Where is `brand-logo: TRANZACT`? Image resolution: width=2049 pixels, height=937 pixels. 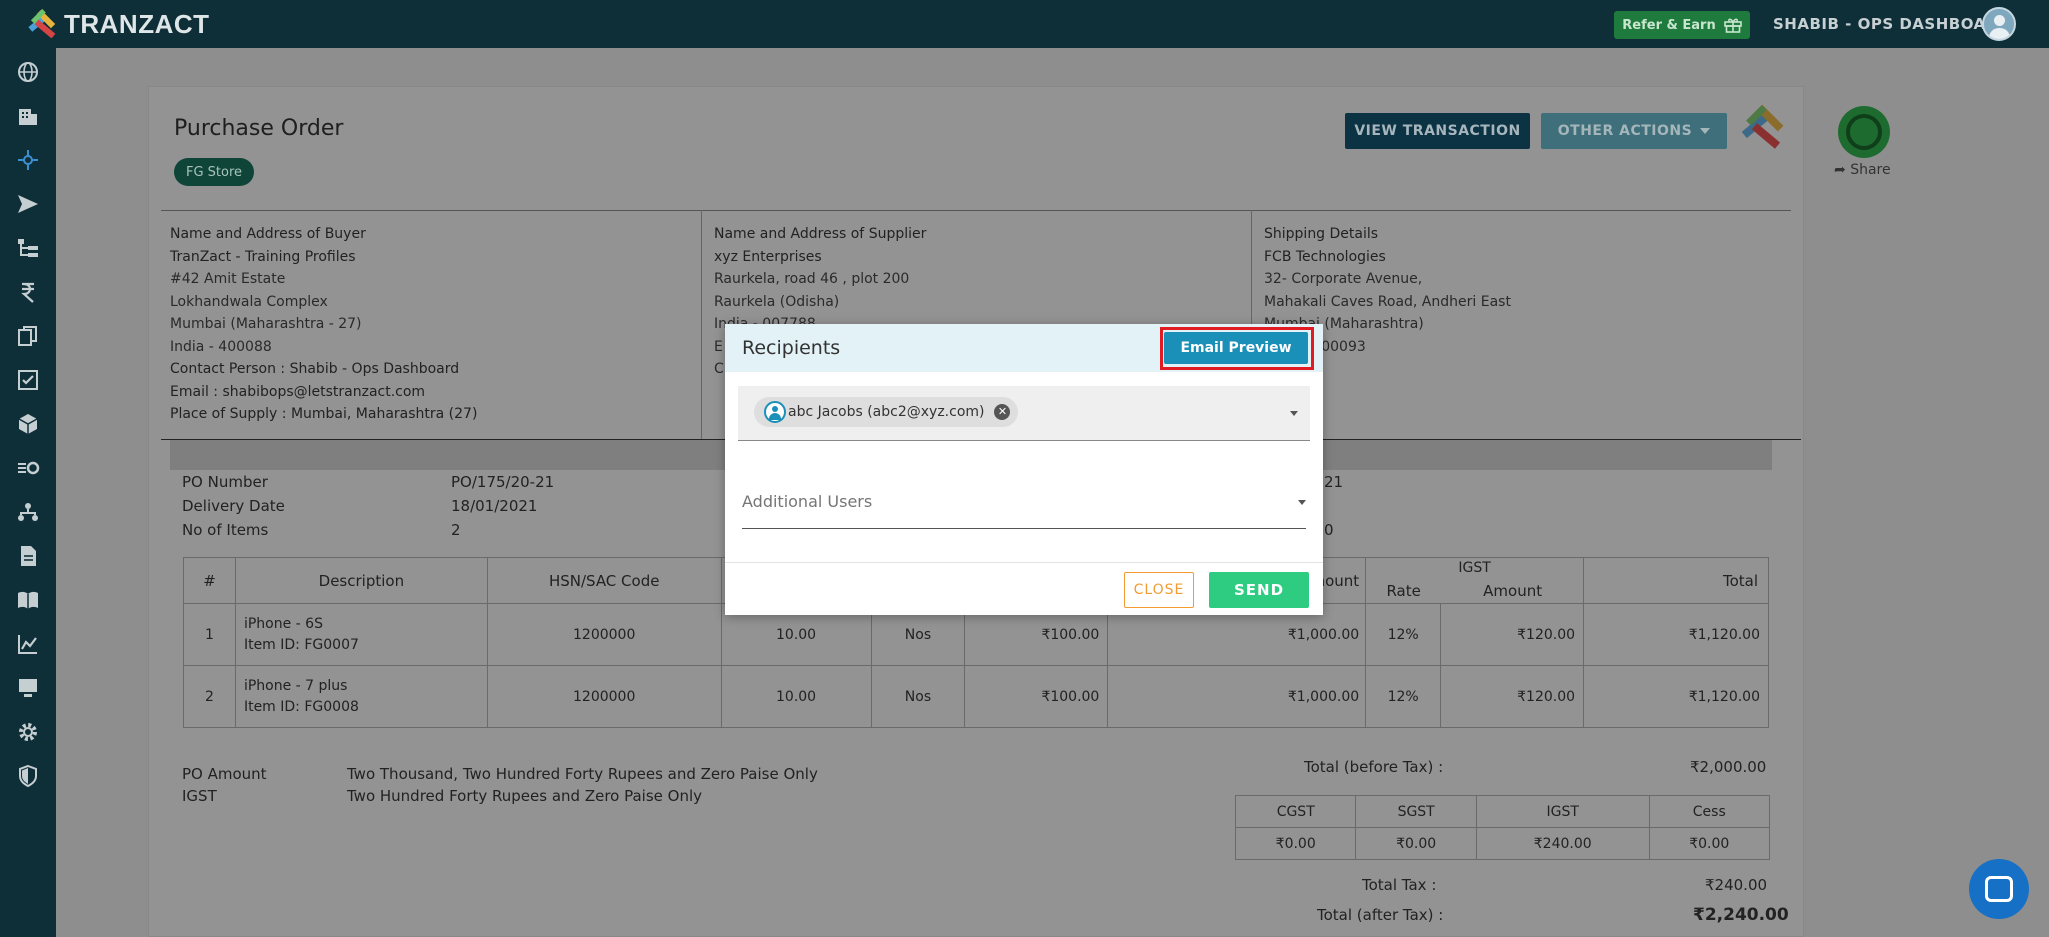
brand-logo: TRANZACT is located at coordinates (117, 24).